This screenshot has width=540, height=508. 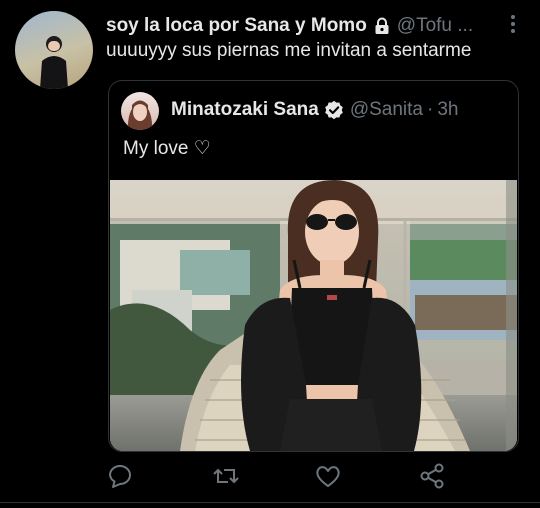 I want to click on quoted-author-avatar, so click(x=140, y=111).